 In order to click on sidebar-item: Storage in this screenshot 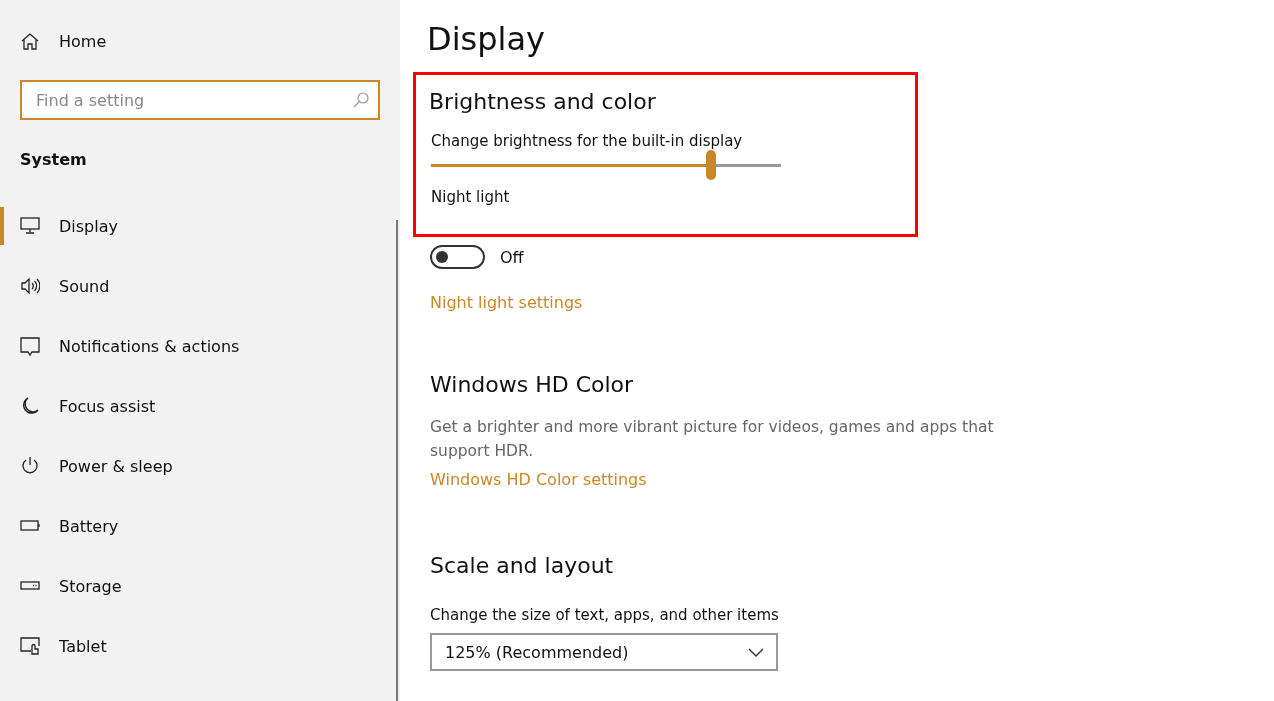, I will do `click(200, 586)`.